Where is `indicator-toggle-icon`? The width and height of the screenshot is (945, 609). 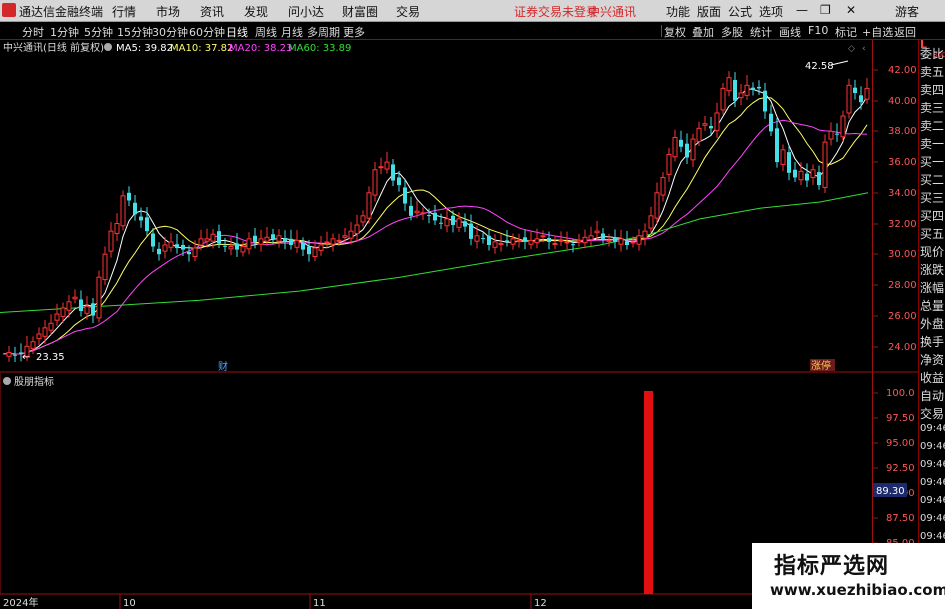 indicator-toggle-icon is located at coordinates (7, 381).